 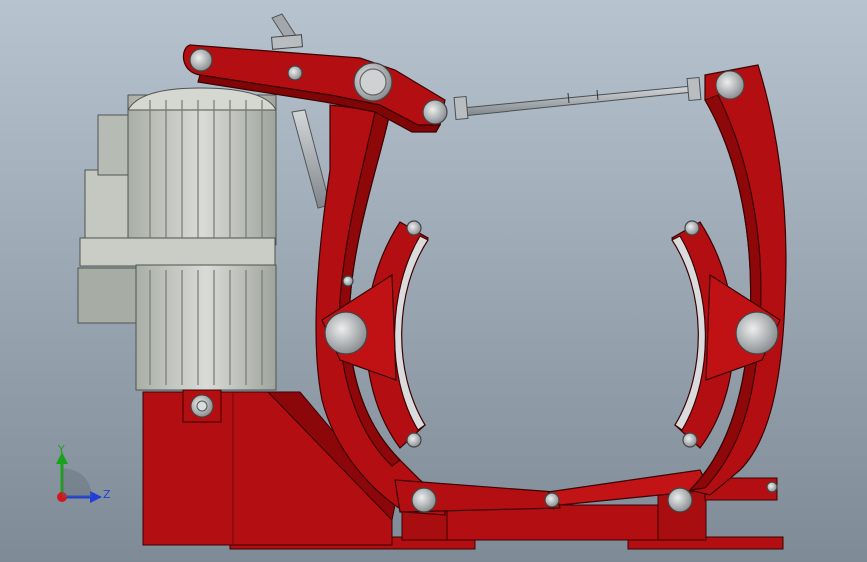 I want to click on top-lever-main-pin-center, so click(x=373, y=82).